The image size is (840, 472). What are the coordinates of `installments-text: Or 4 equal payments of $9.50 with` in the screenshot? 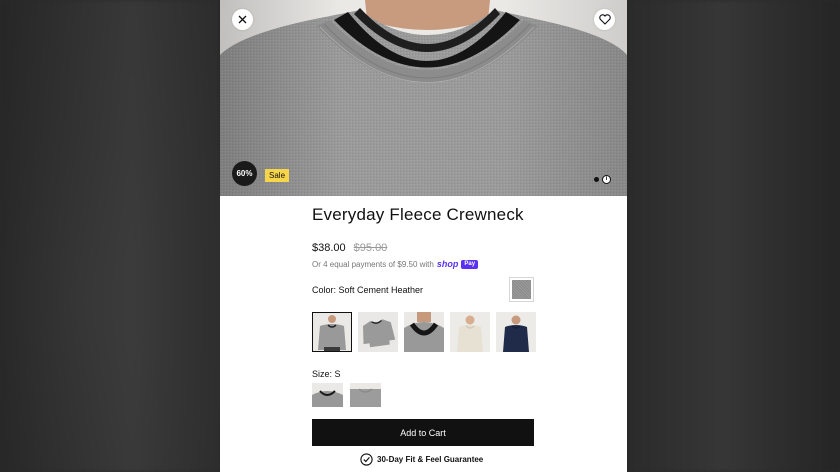 It's located at (373, 264).